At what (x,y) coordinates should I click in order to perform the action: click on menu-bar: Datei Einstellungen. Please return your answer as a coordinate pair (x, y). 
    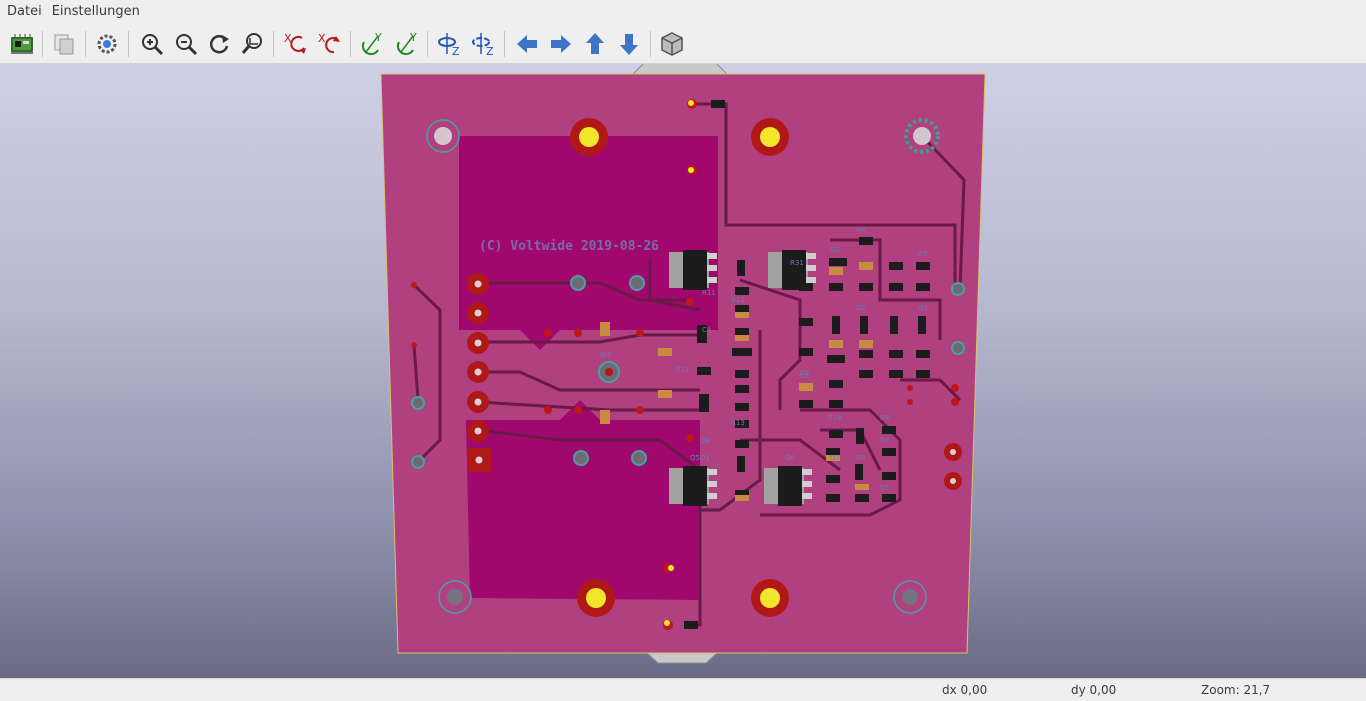
    Looking at the image, I should click on (683, 12).